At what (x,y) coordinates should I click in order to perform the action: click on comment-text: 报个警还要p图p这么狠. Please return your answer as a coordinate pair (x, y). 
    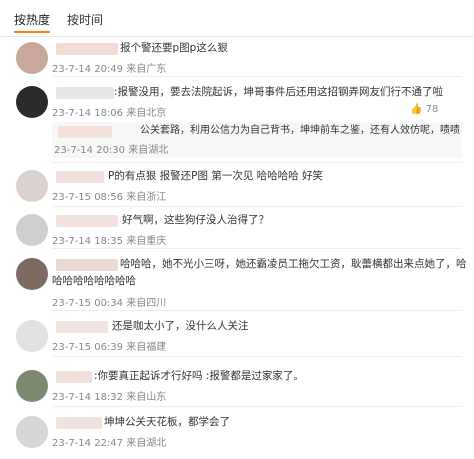
    Looking at the image, I should click on (174, 48).